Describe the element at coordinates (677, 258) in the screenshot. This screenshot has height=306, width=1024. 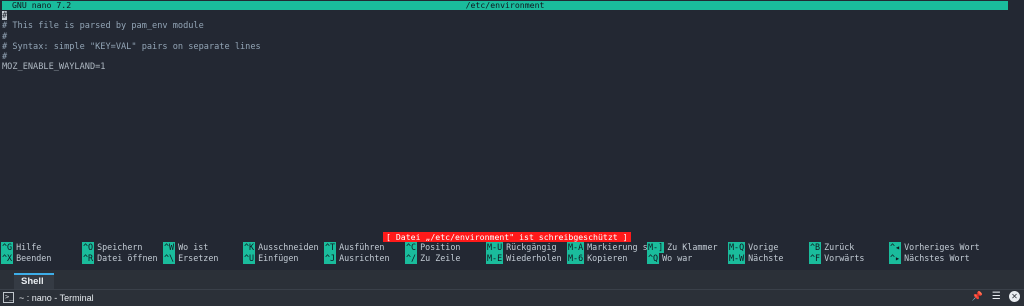
I see `shortcut-label: Wo war` at that location.